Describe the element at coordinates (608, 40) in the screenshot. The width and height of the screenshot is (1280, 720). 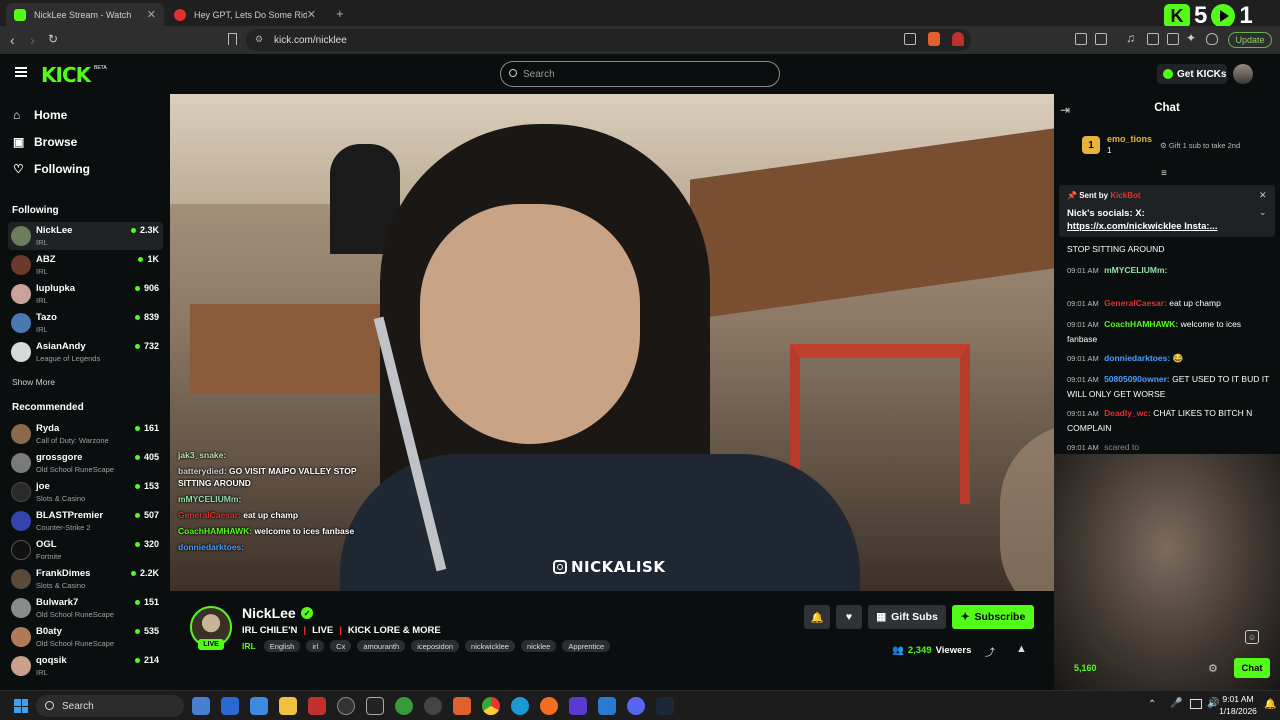
I see `url-field: ⚙ kick.com/nicklee` at that location.